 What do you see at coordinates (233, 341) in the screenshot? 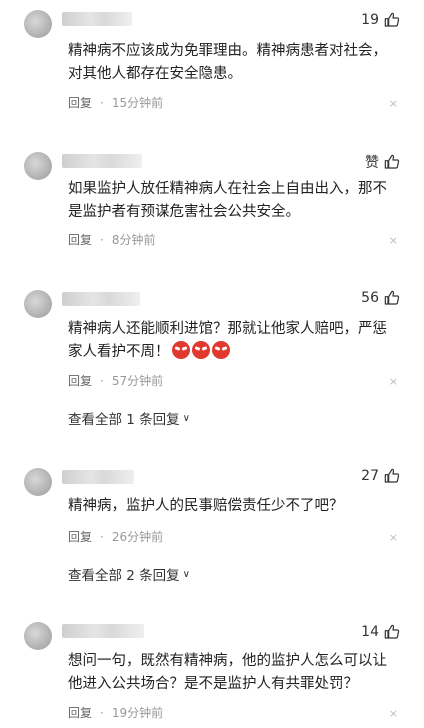
I see `comment-text: 精神病人还能顺利进馆？那就让他家人赔吧，严惩家人看护不周！` at bounding box center [233, 341].